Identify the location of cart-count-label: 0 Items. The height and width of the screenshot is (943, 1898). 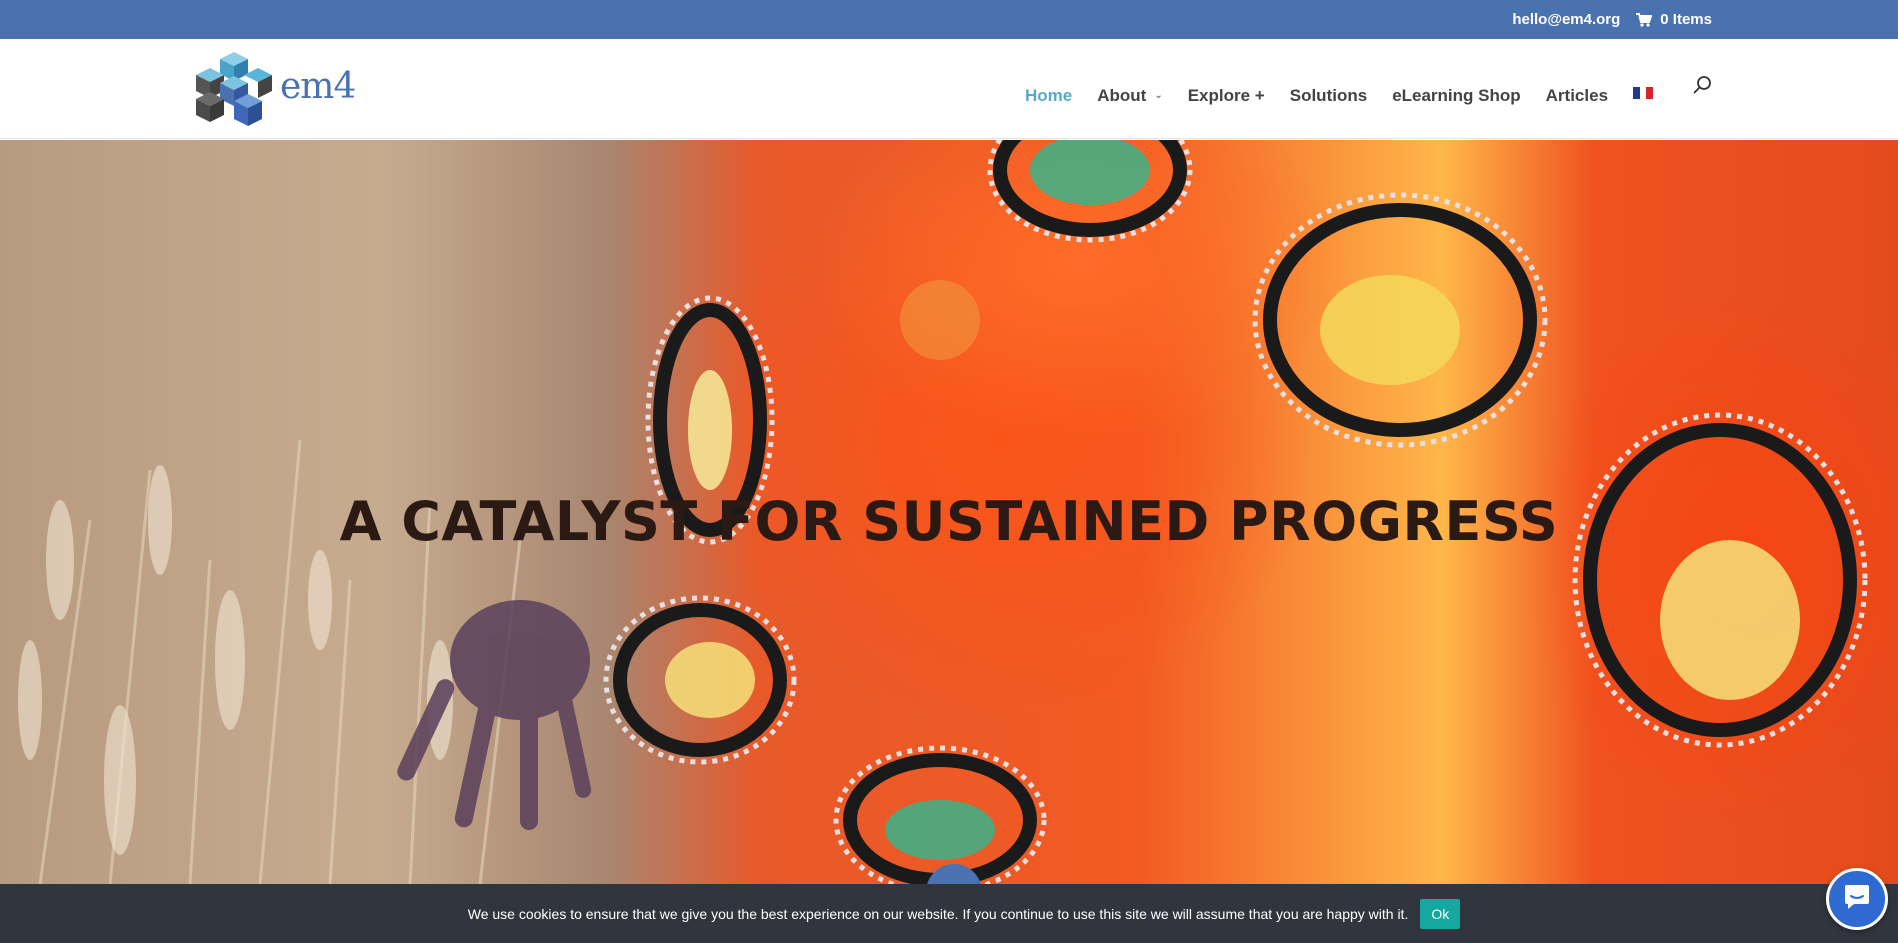
(1686, 19).